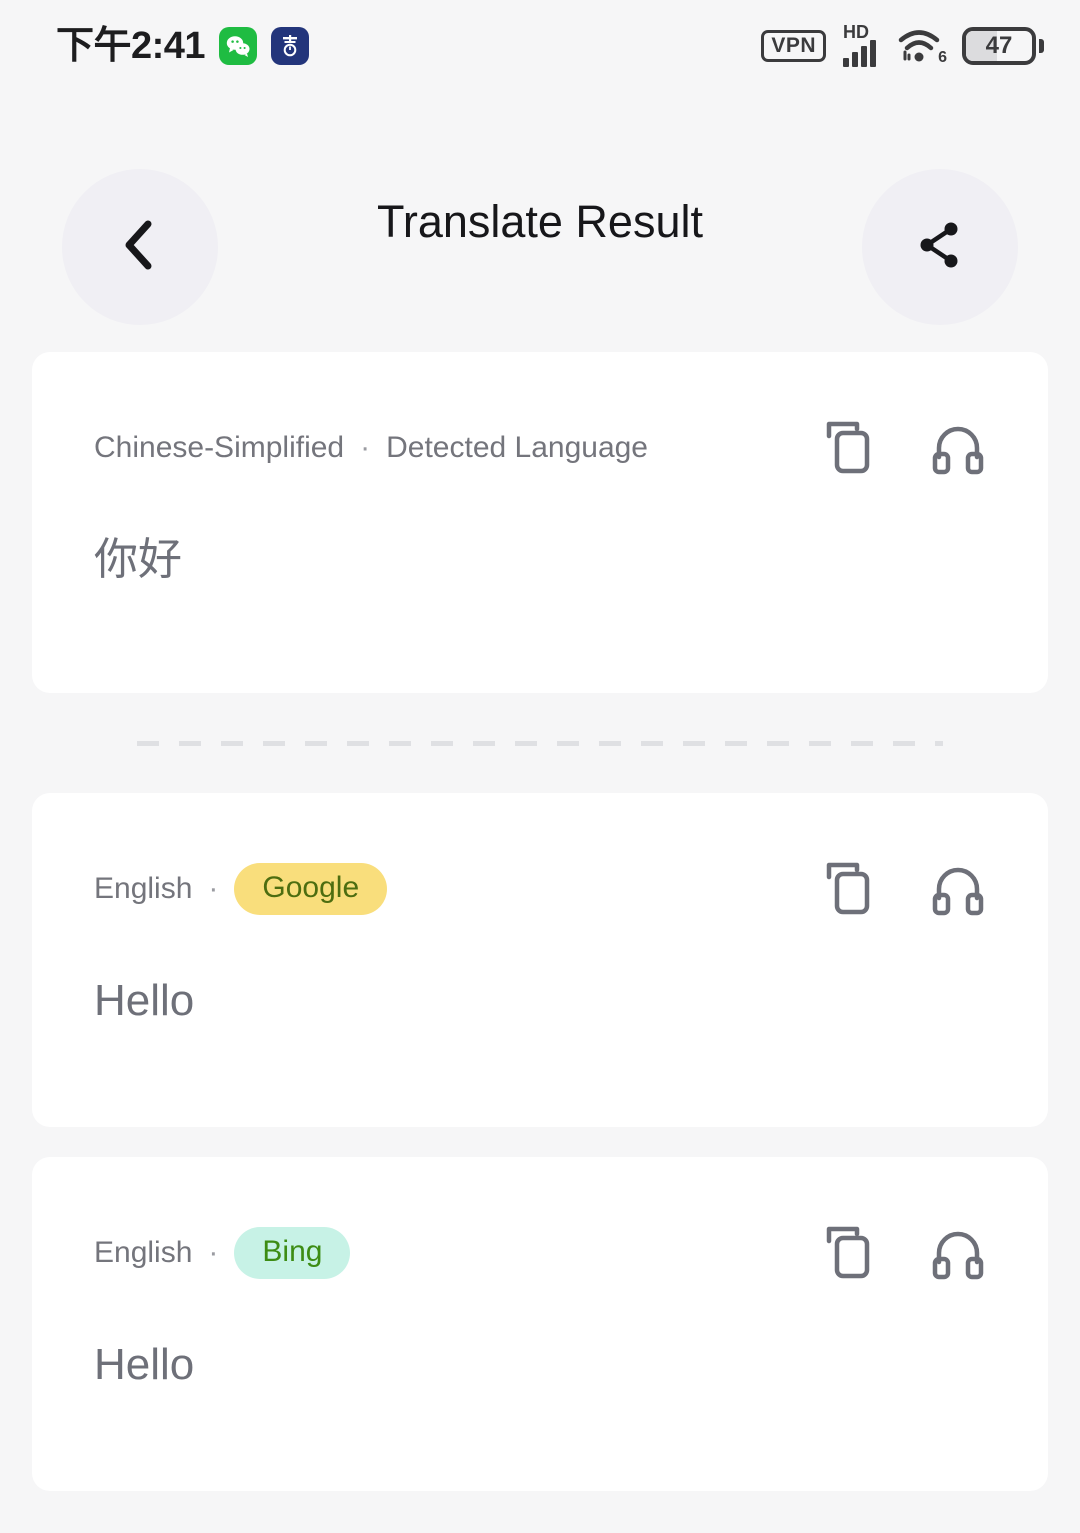 This screenshot has height=1533, width=1080. Describe the element at coordinates (904, 448) in the screenshot. I see `source-actions` at that location.